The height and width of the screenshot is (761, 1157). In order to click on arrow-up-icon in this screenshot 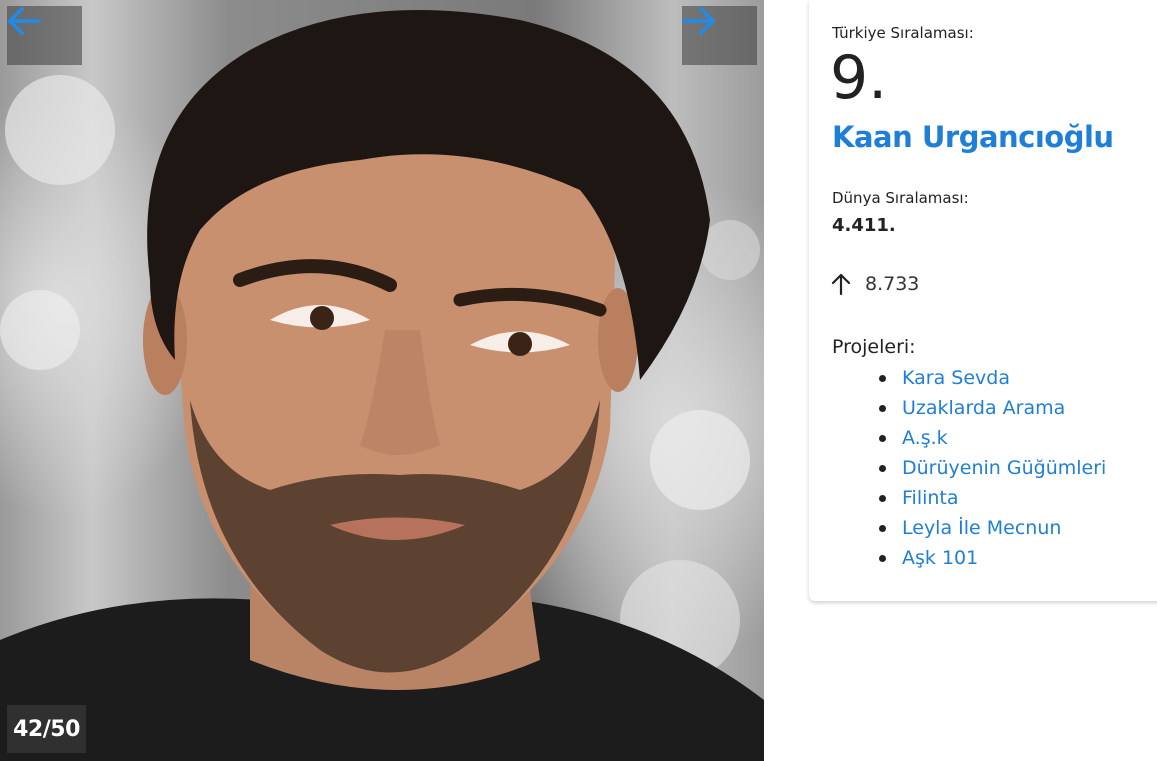, I will do `click(841, 284)`.